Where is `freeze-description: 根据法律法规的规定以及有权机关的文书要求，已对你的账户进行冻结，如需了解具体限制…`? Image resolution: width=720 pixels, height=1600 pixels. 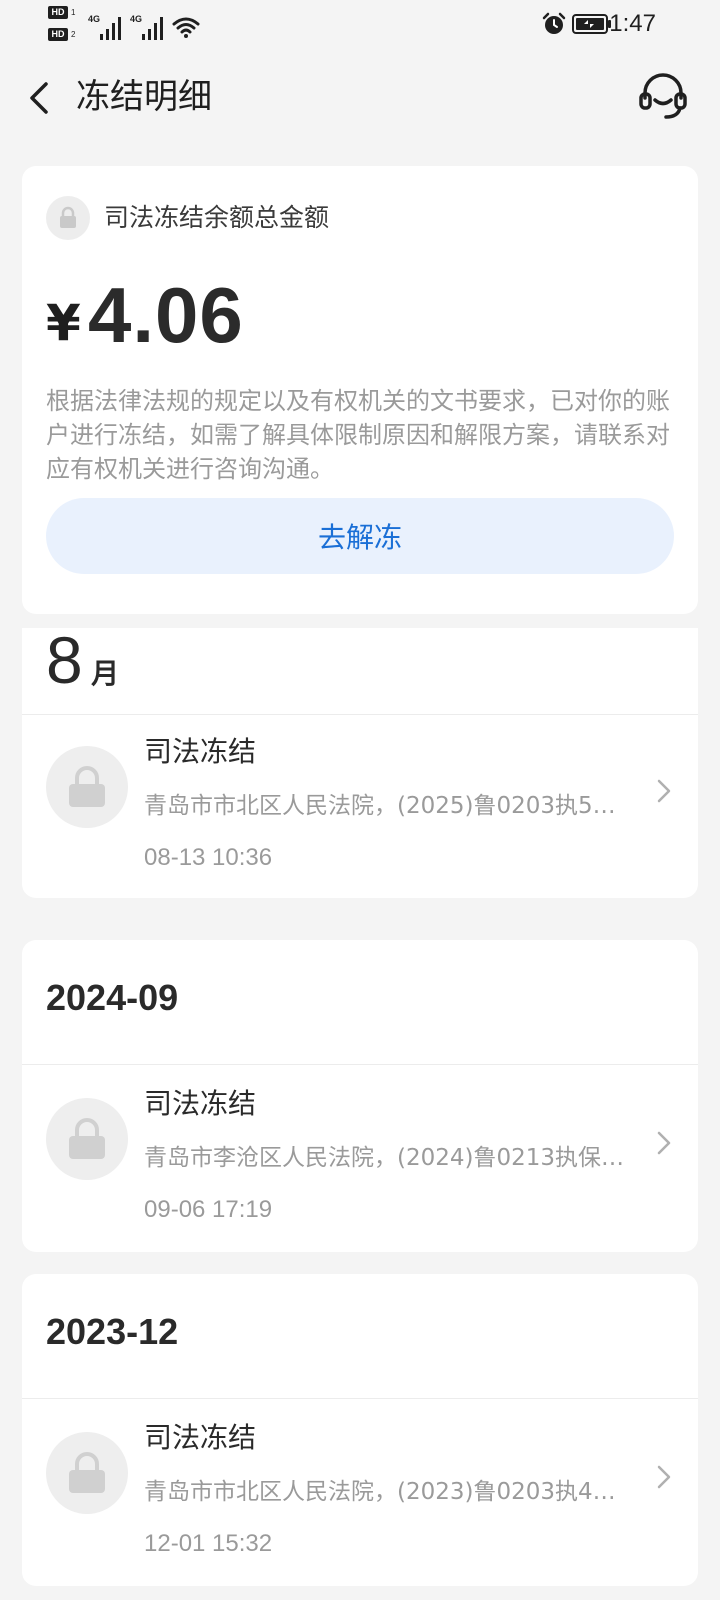 freeze-description: 根据法律法规的规定以及有权机关的文书要求，已对你的账户进行冻结，如需了解具体限制… is located at coordinates (358, 435).